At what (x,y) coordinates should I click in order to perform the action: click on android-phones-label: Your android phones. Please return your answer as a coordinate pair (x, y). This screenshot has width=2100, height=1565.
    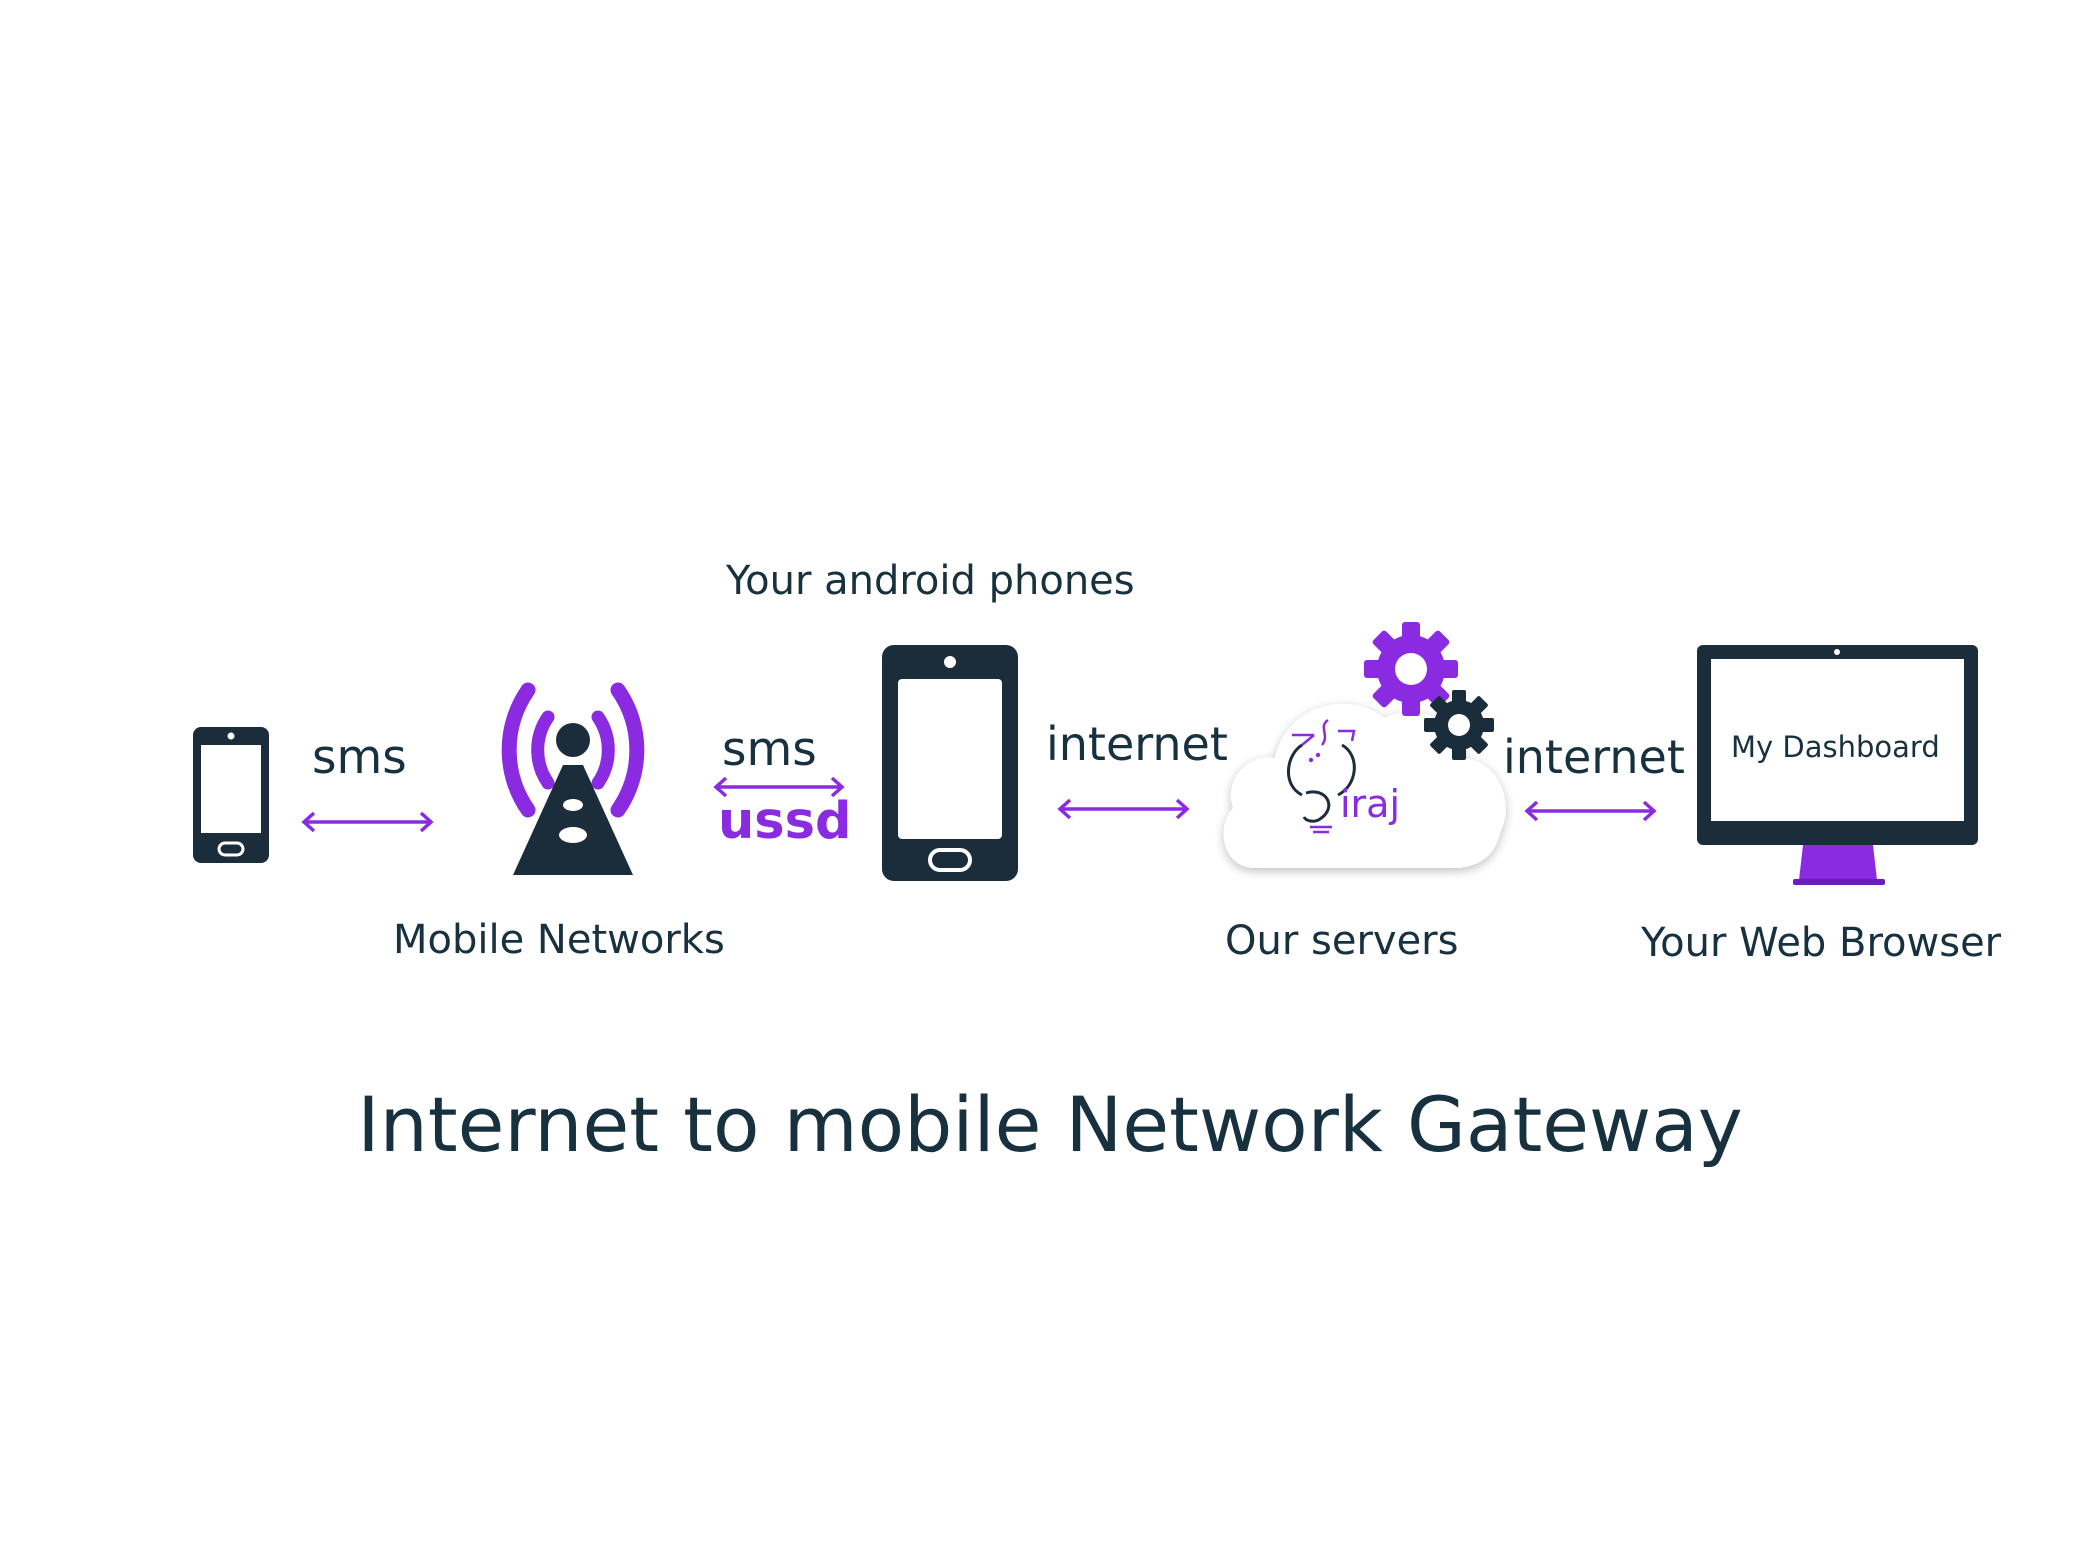
    Looking at the image, I should click on (930, 581).